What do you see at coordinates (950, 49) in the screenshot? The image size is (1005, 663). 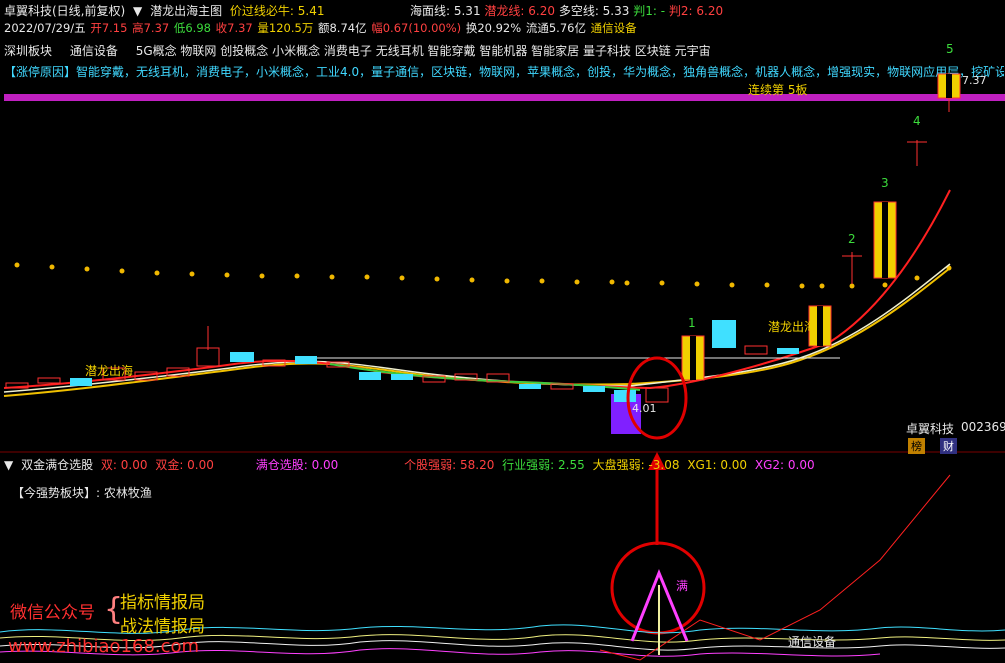 I see `limit-count-5: 5` at bounding box center [950, 49].